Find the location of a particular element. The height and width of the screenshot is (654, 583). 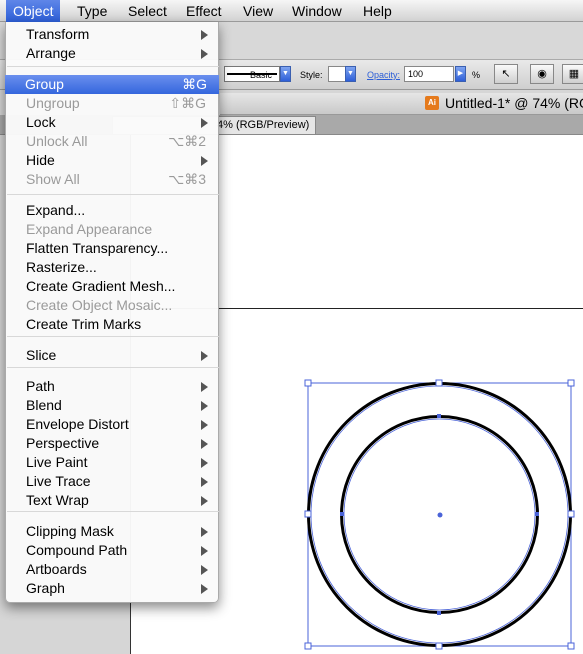

menu-item-label: Slice is located at coordinates (41, 355).